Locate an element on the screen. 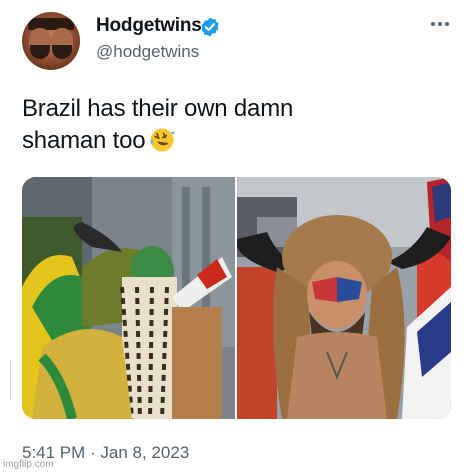  handle: @hodgetwins is located at coordinates (147, 52).